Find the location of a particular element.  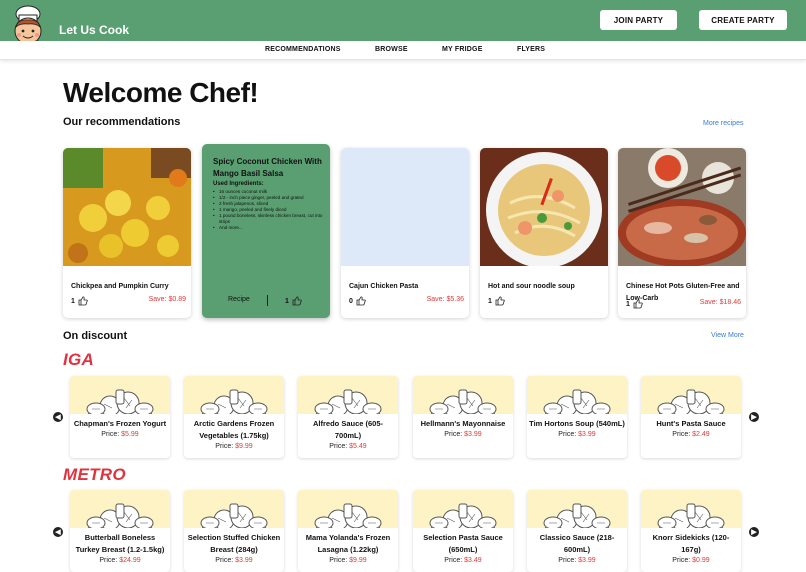

product-card: Tim Hortons Soup (540mL) Price: $3.99 is located at coordinates (577, 417).